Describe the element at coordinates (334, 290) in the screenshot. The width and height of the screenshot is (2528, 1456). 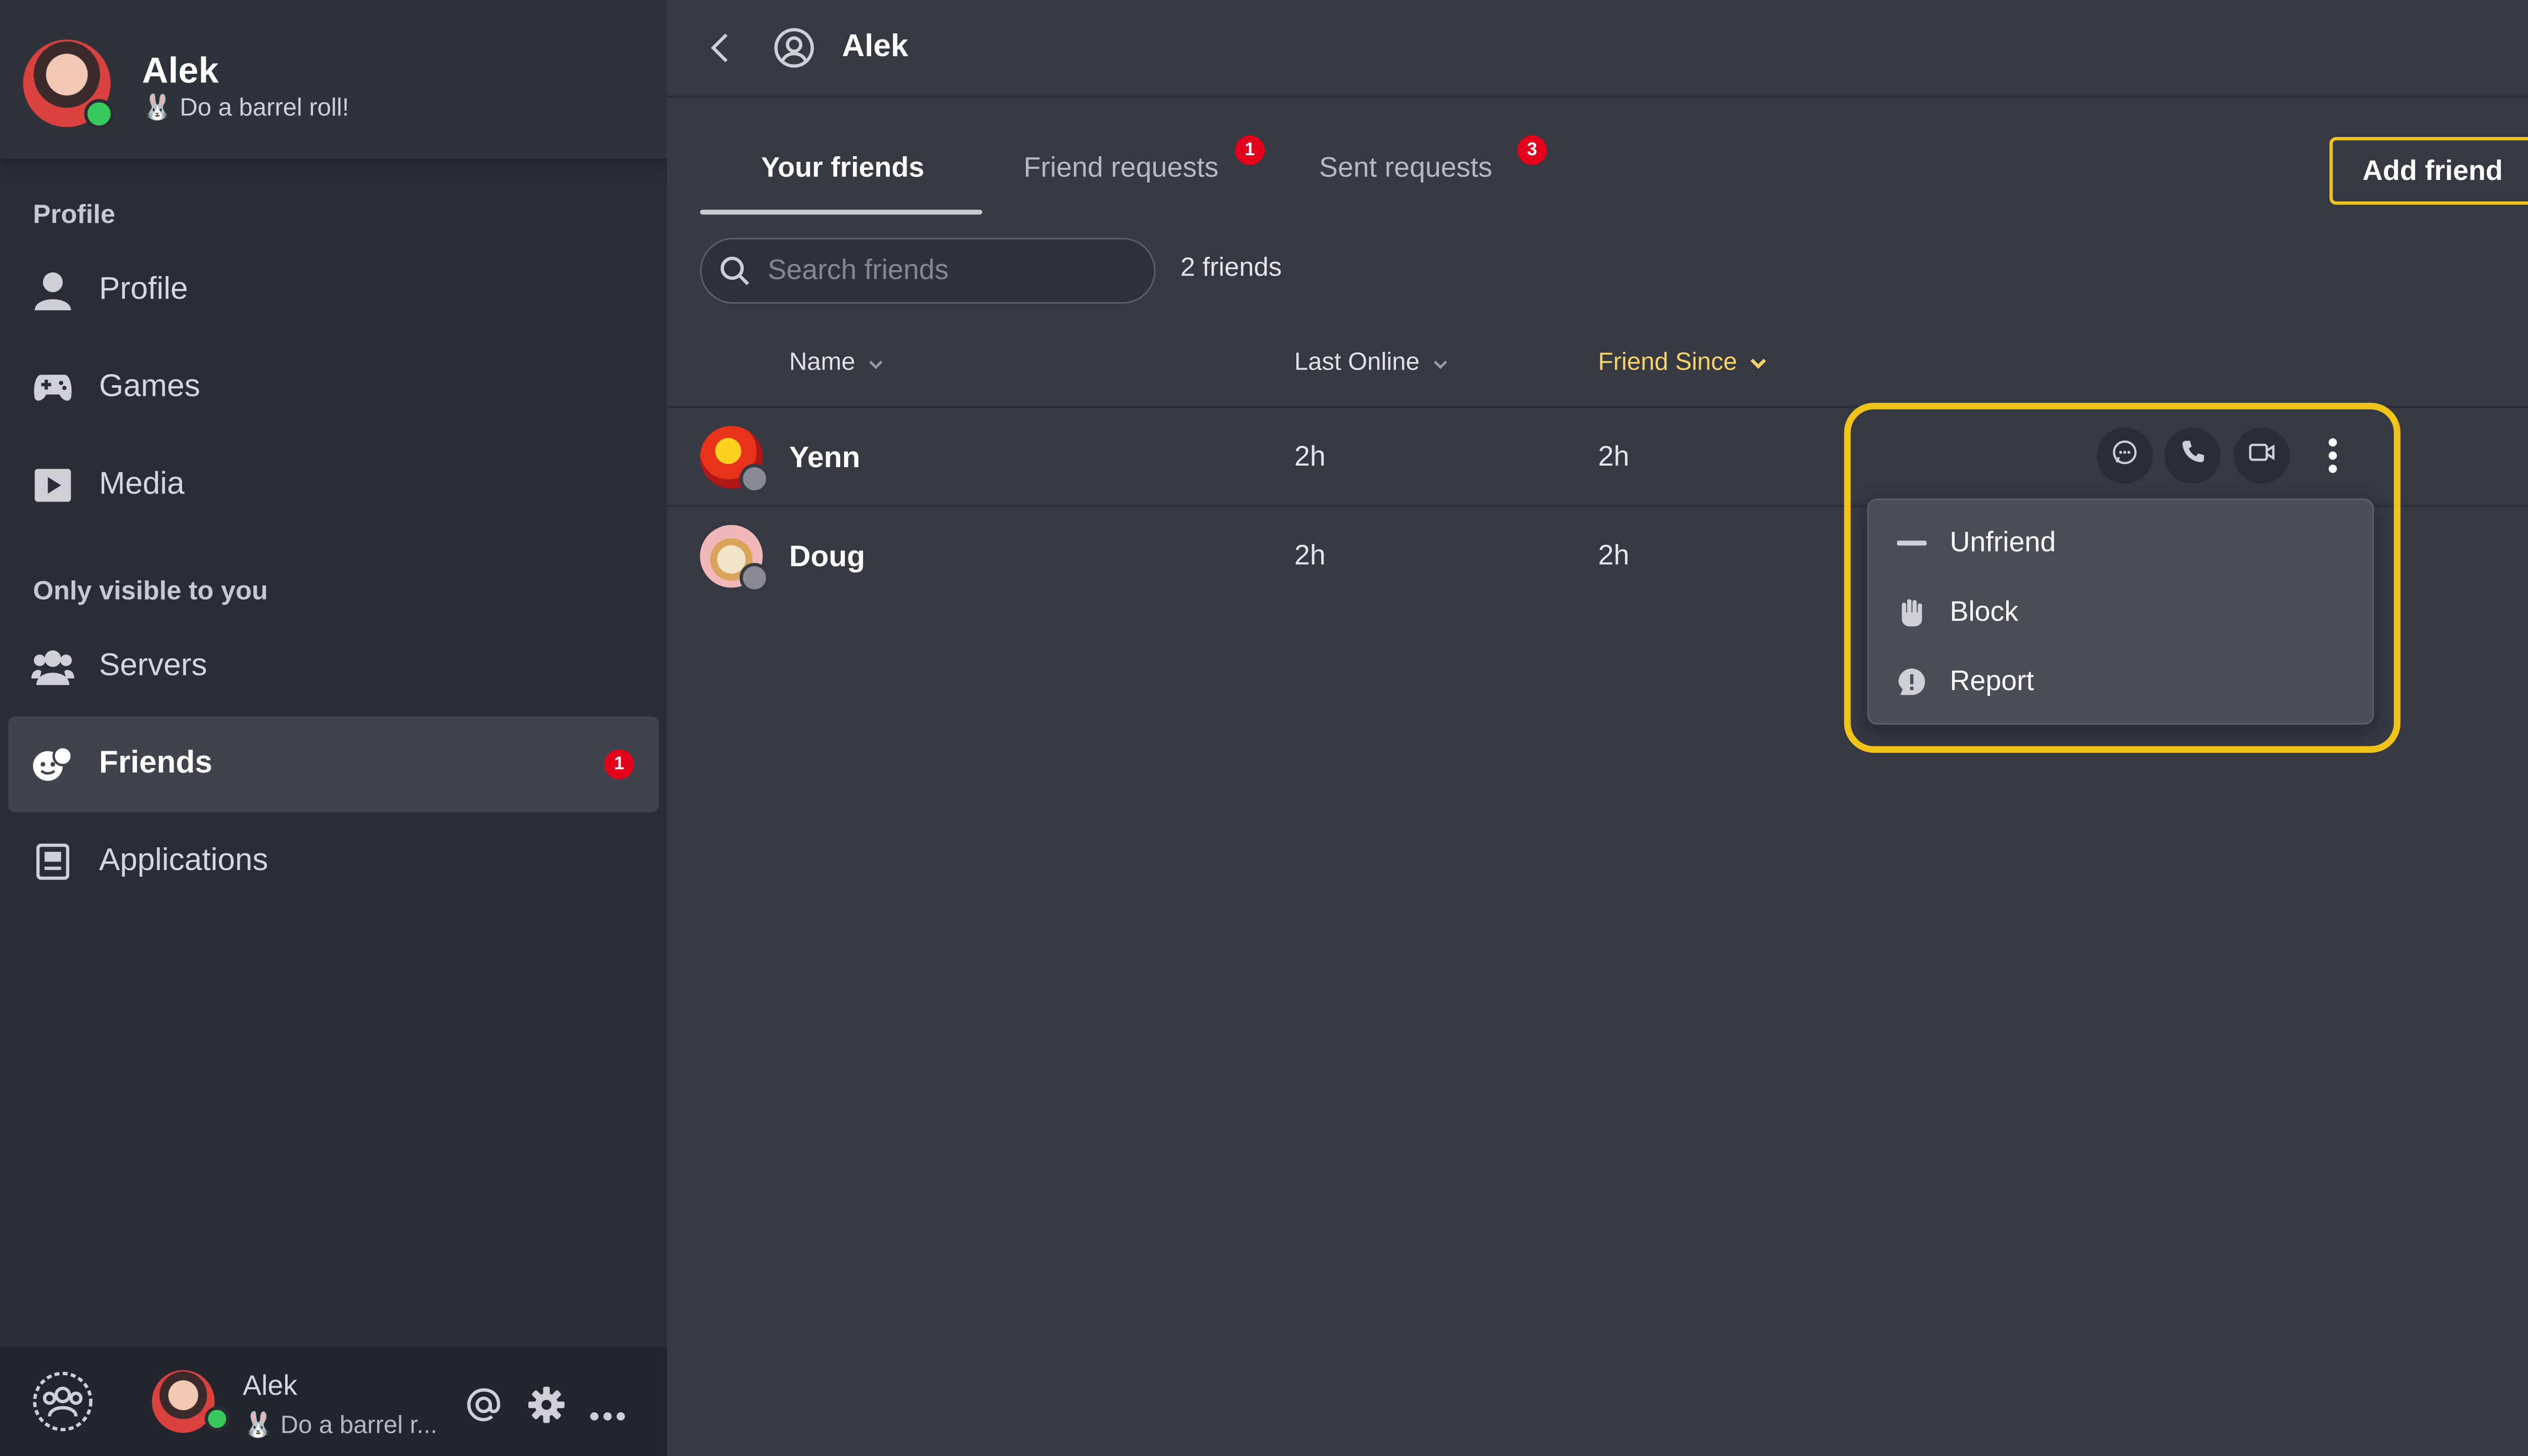
I see `sidebar-item-profile: Profile` at that location.